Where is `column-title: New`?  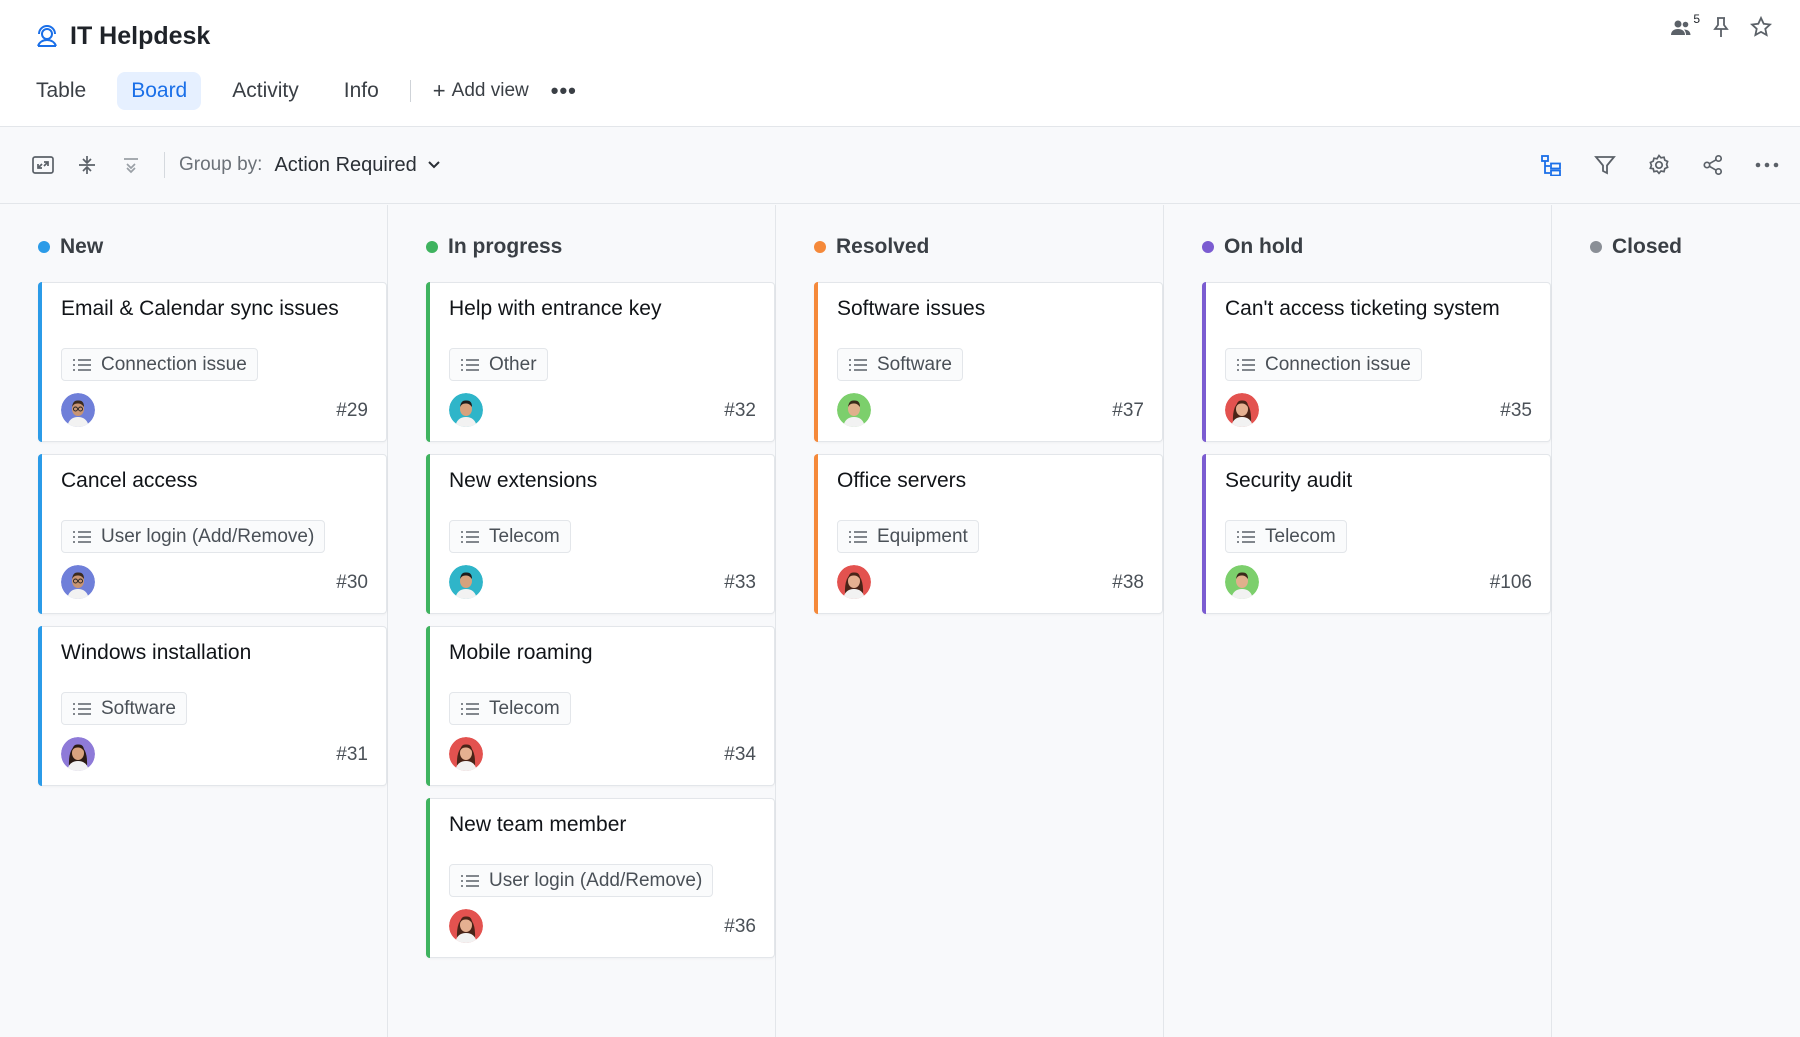 column-title: New is located at coordinates (82, 246).